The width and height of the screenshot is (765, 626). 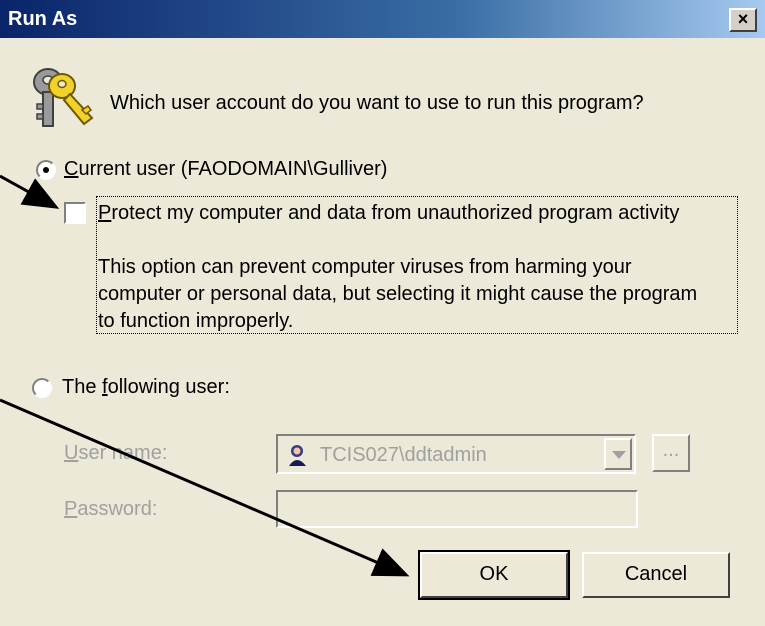 What do you see at coordinates (30, 191) in the screenshot?
I see `arrow-to-checkbox` at bounding box center [30, 191].